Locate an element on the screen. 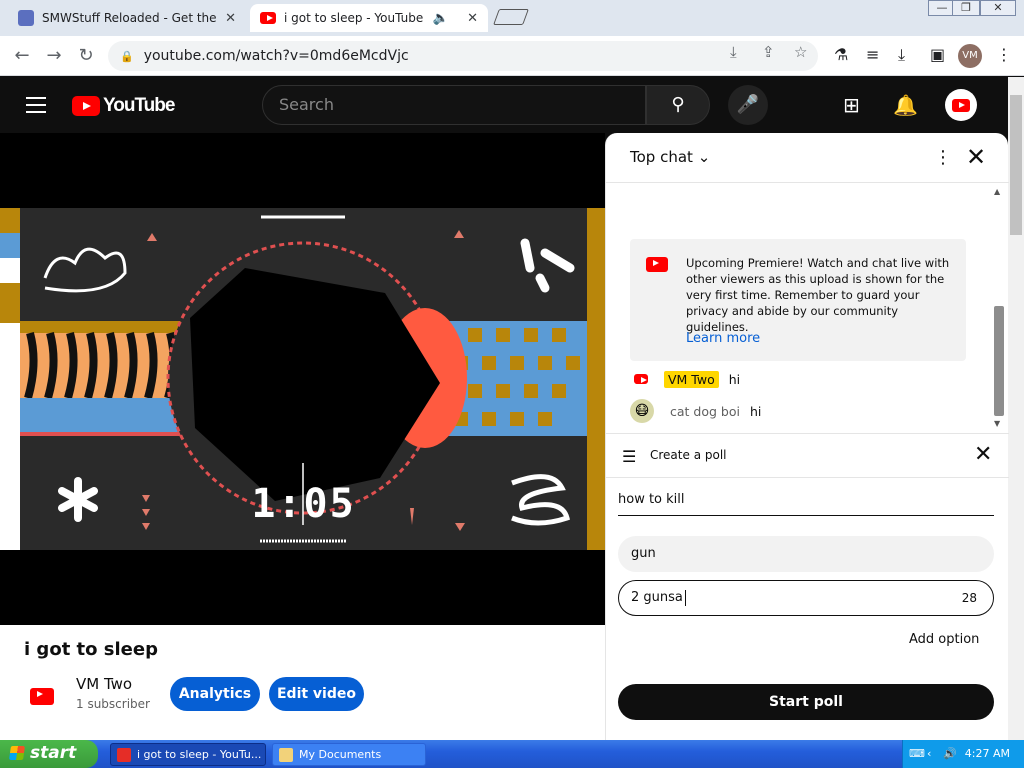 The image size is (1024, 768). media-queue-icon: ≡ is located at coordinates (872, 54).